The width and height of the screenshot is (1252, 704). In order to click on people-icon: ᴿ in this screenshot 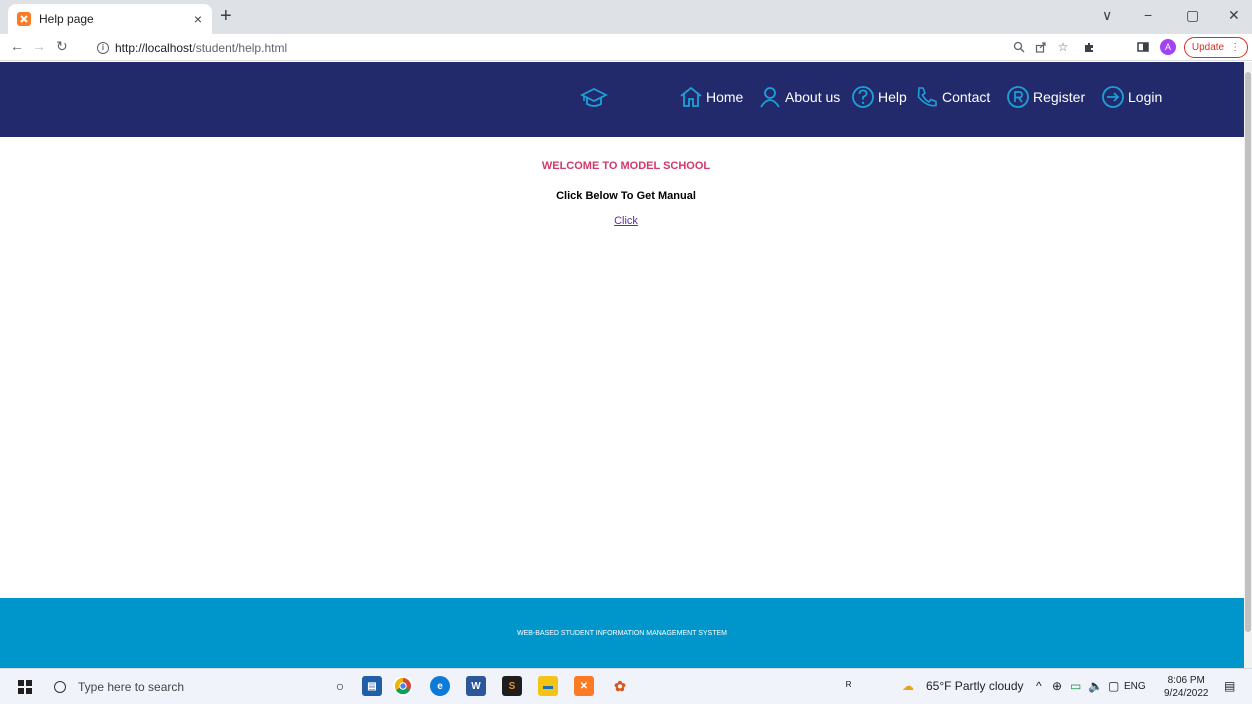, I will do `click(848, 686)`.